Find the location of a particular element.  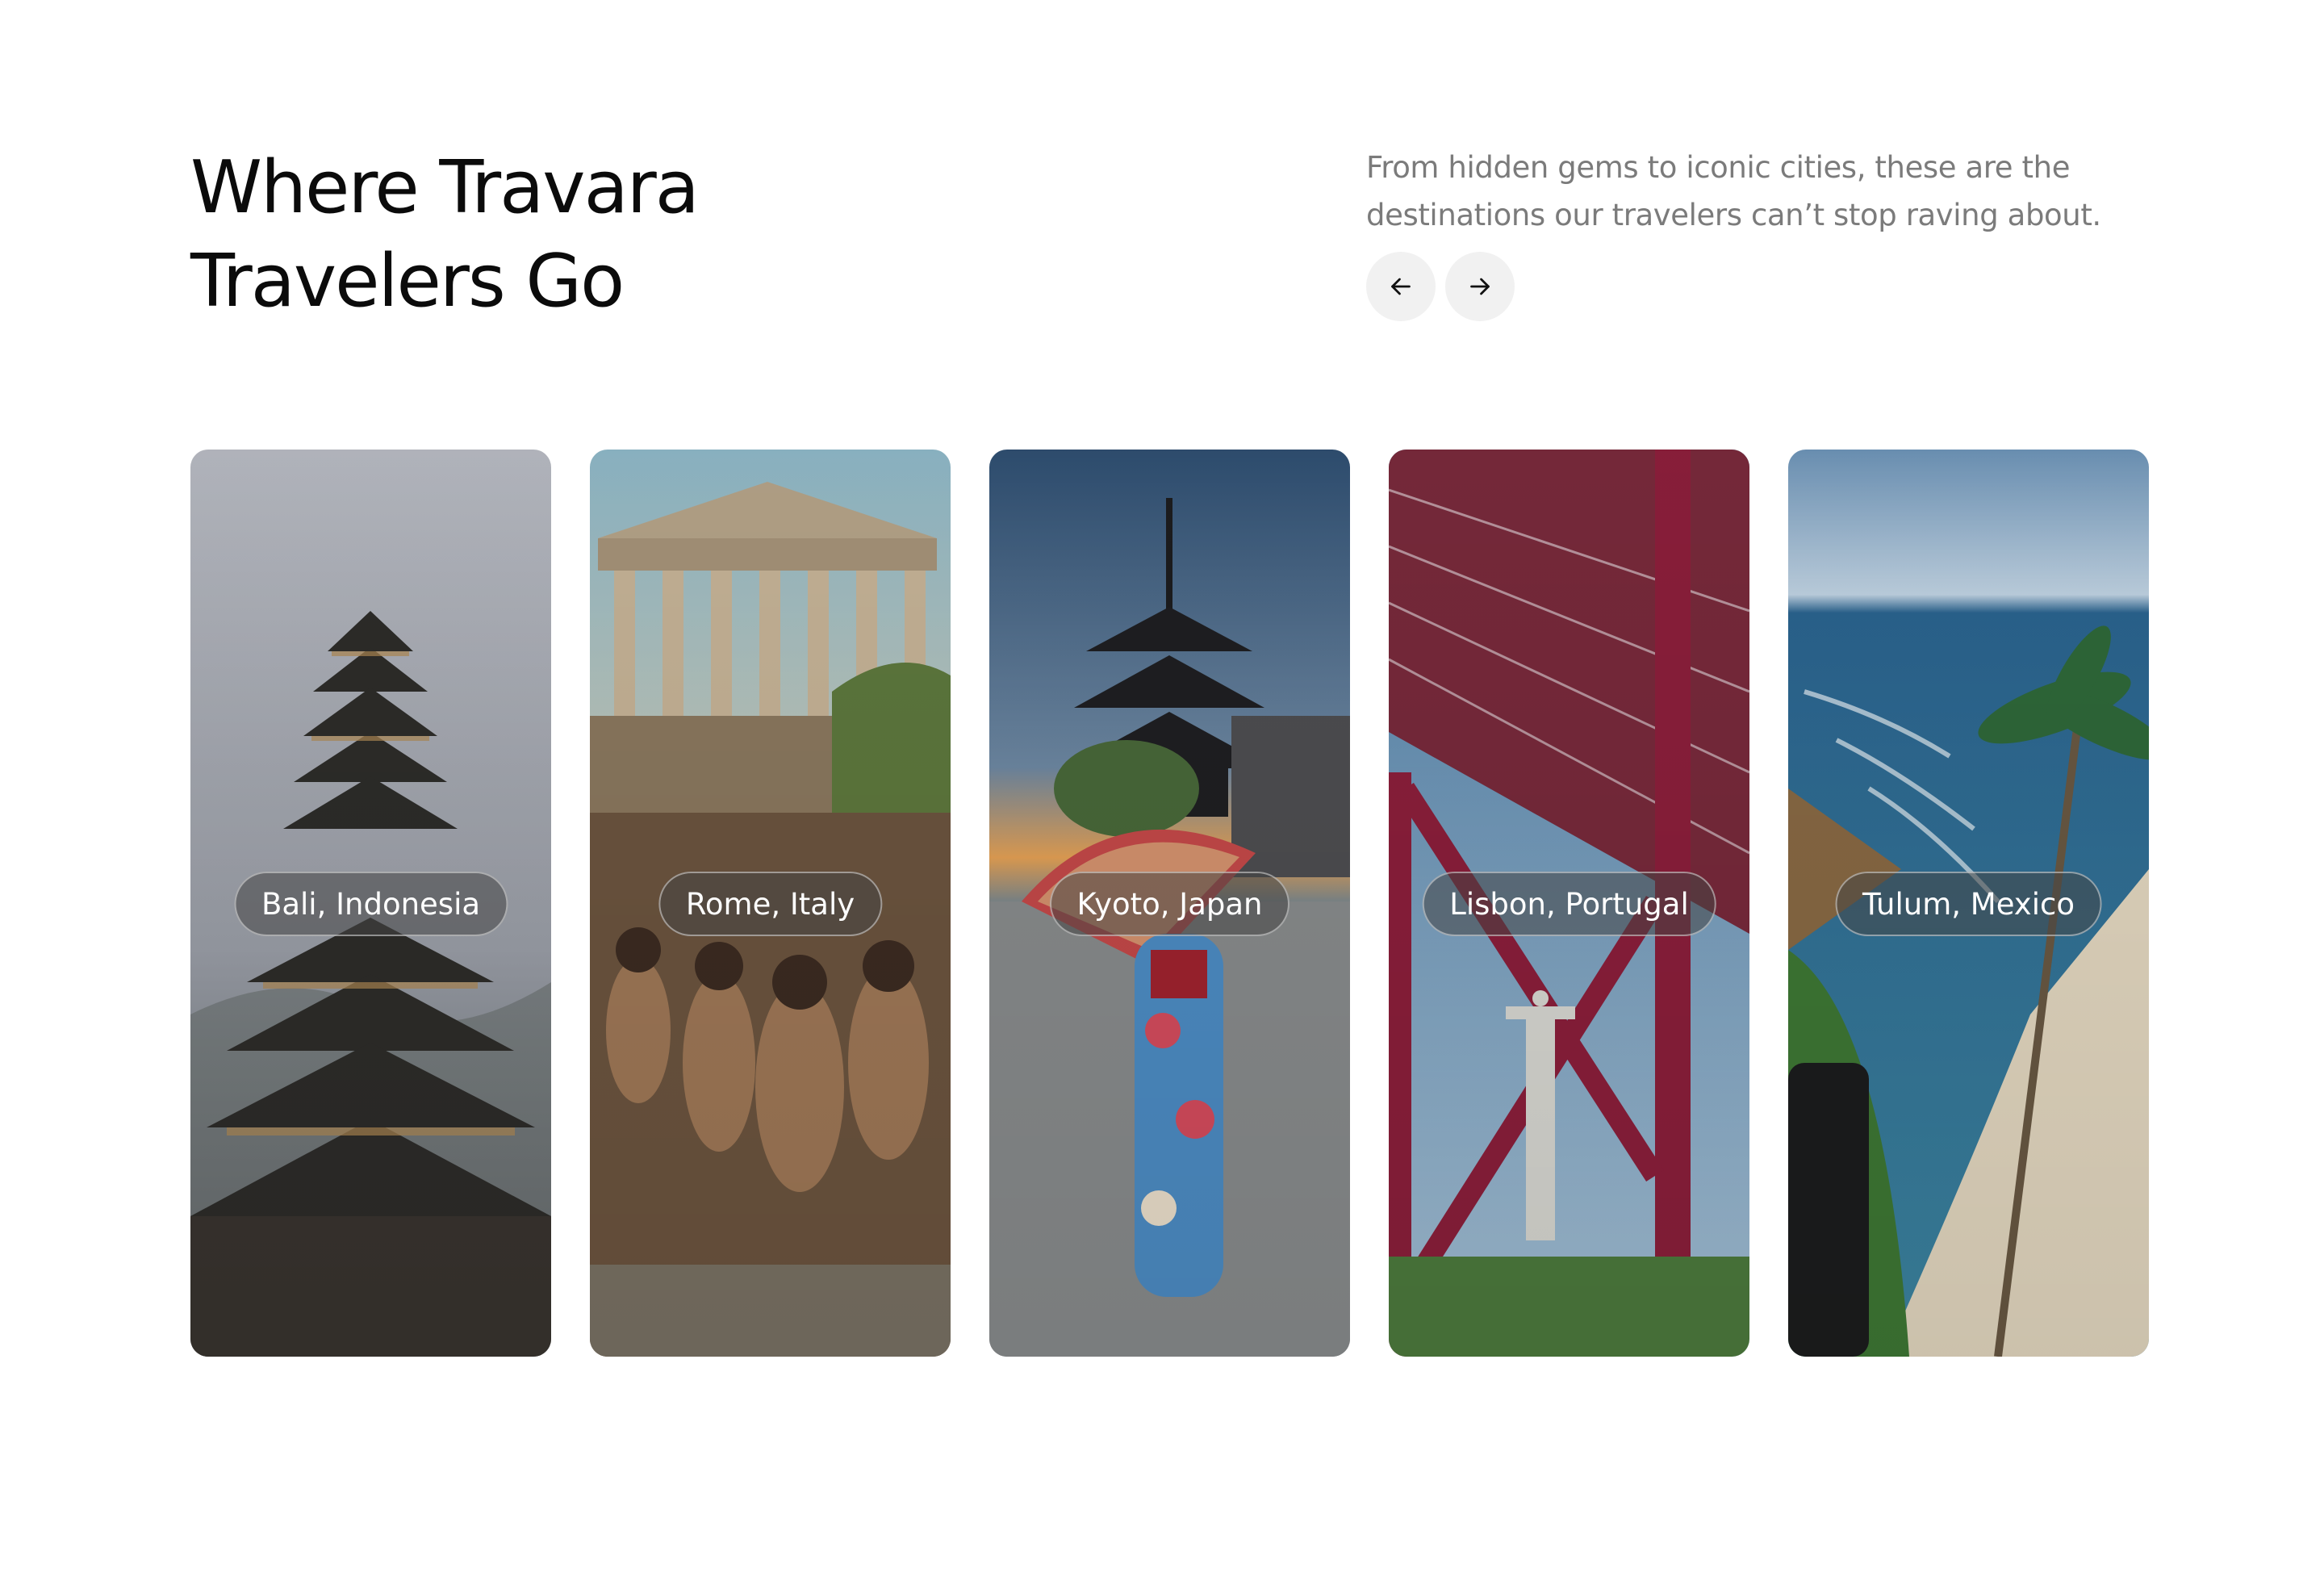

destination-card-bali: Bali, Indonesia is located at coordinates (370, 903).